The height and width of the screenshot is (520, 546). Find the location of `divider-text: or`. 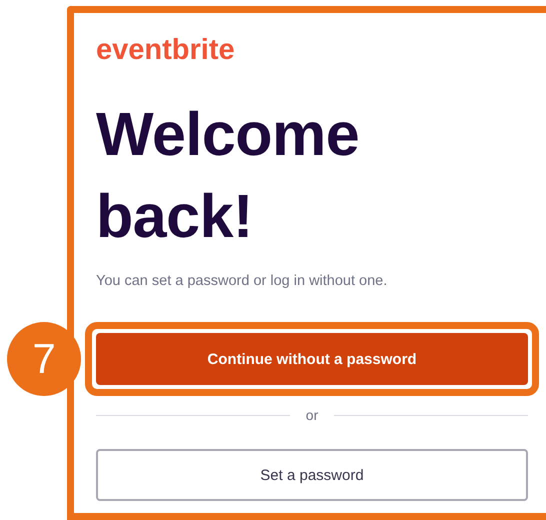

divider-text: or is located at coordinates (312, 415).